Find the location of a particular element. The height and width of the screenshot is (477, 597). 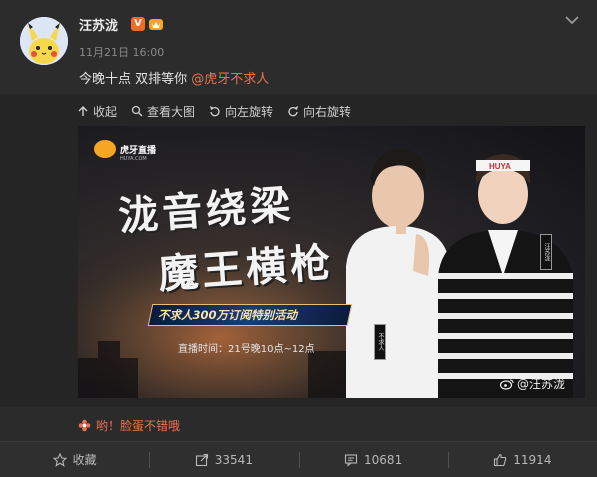

rotate-left-icon is located at coordinates (215, 111).